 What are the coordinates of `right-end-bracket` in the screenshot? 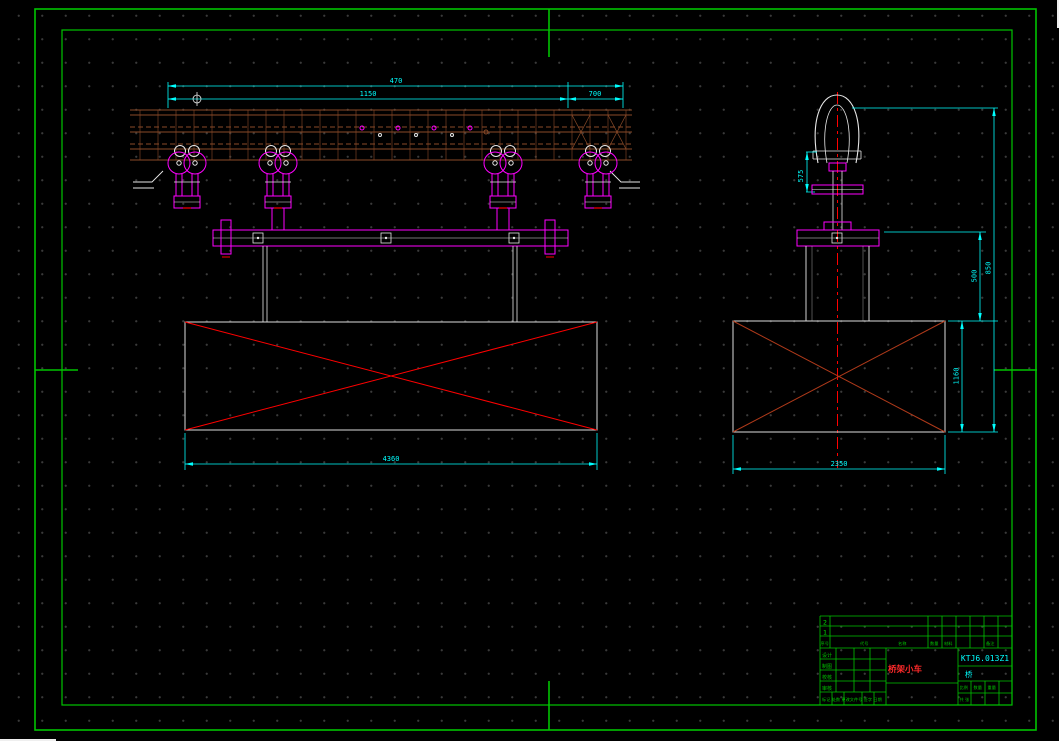 It's located at (624, 179).